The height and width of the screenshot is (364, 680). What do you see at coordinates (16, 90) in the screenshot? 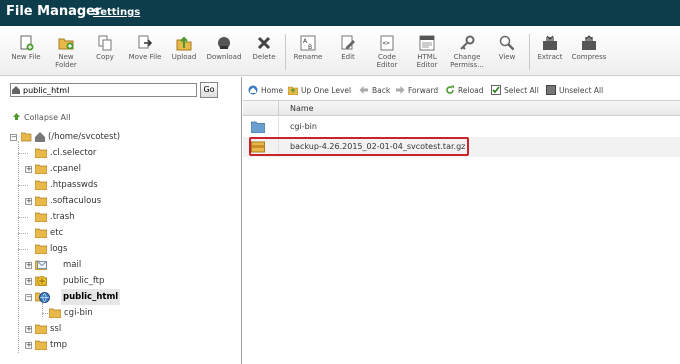
I see `home-icon` at bounding box center [16, 90].